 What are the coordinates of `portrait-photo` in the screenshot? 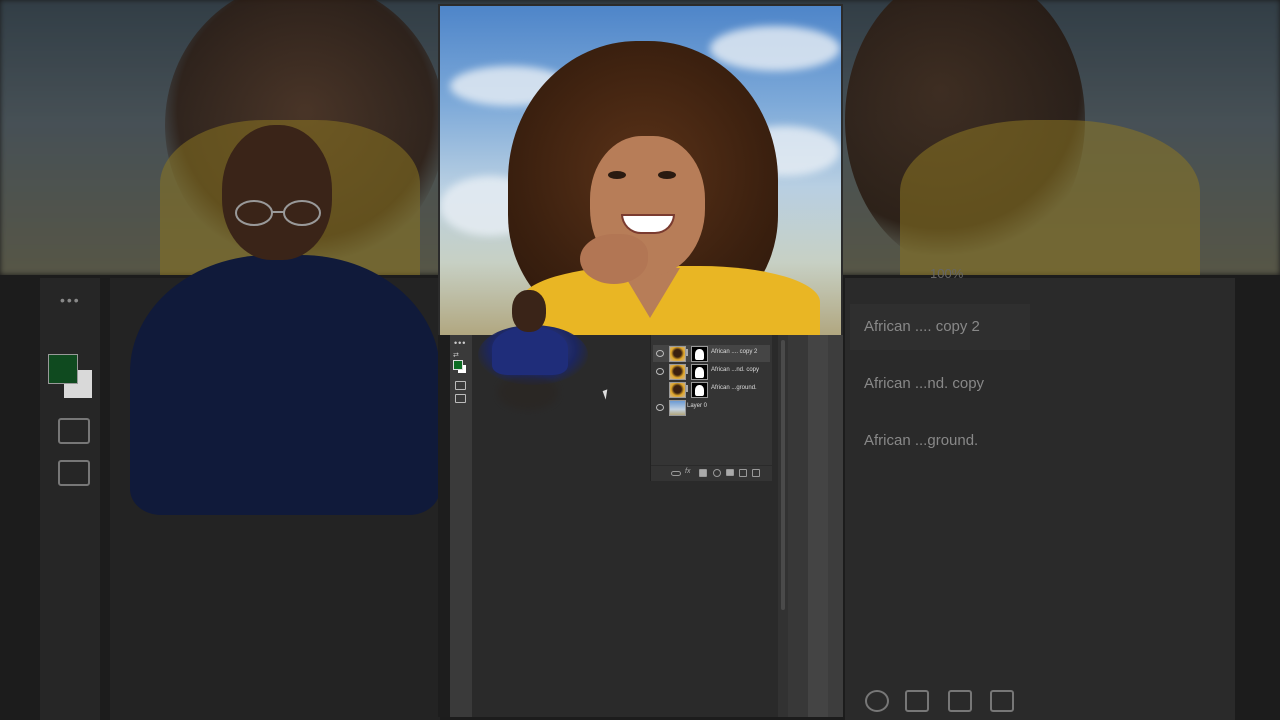 It's located at (640, 170).